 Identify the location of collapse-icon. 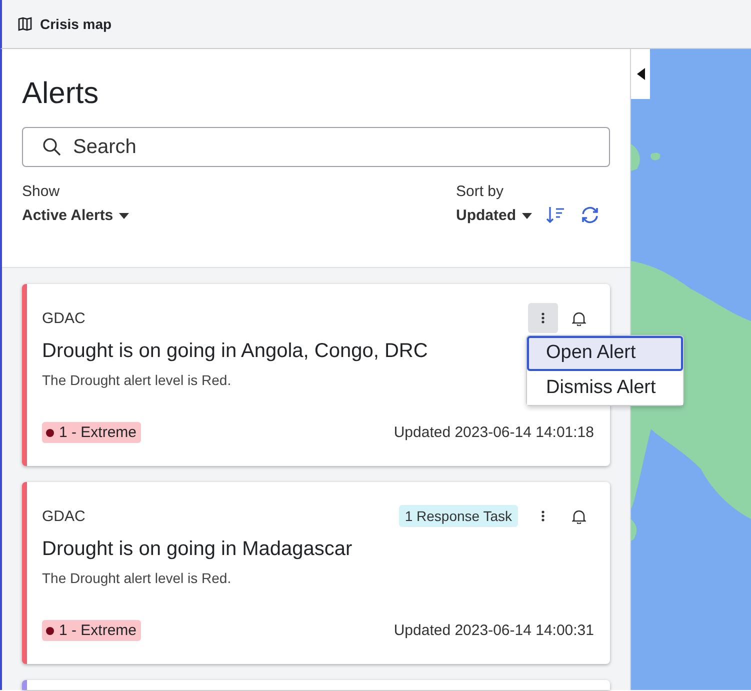
(640, 74).